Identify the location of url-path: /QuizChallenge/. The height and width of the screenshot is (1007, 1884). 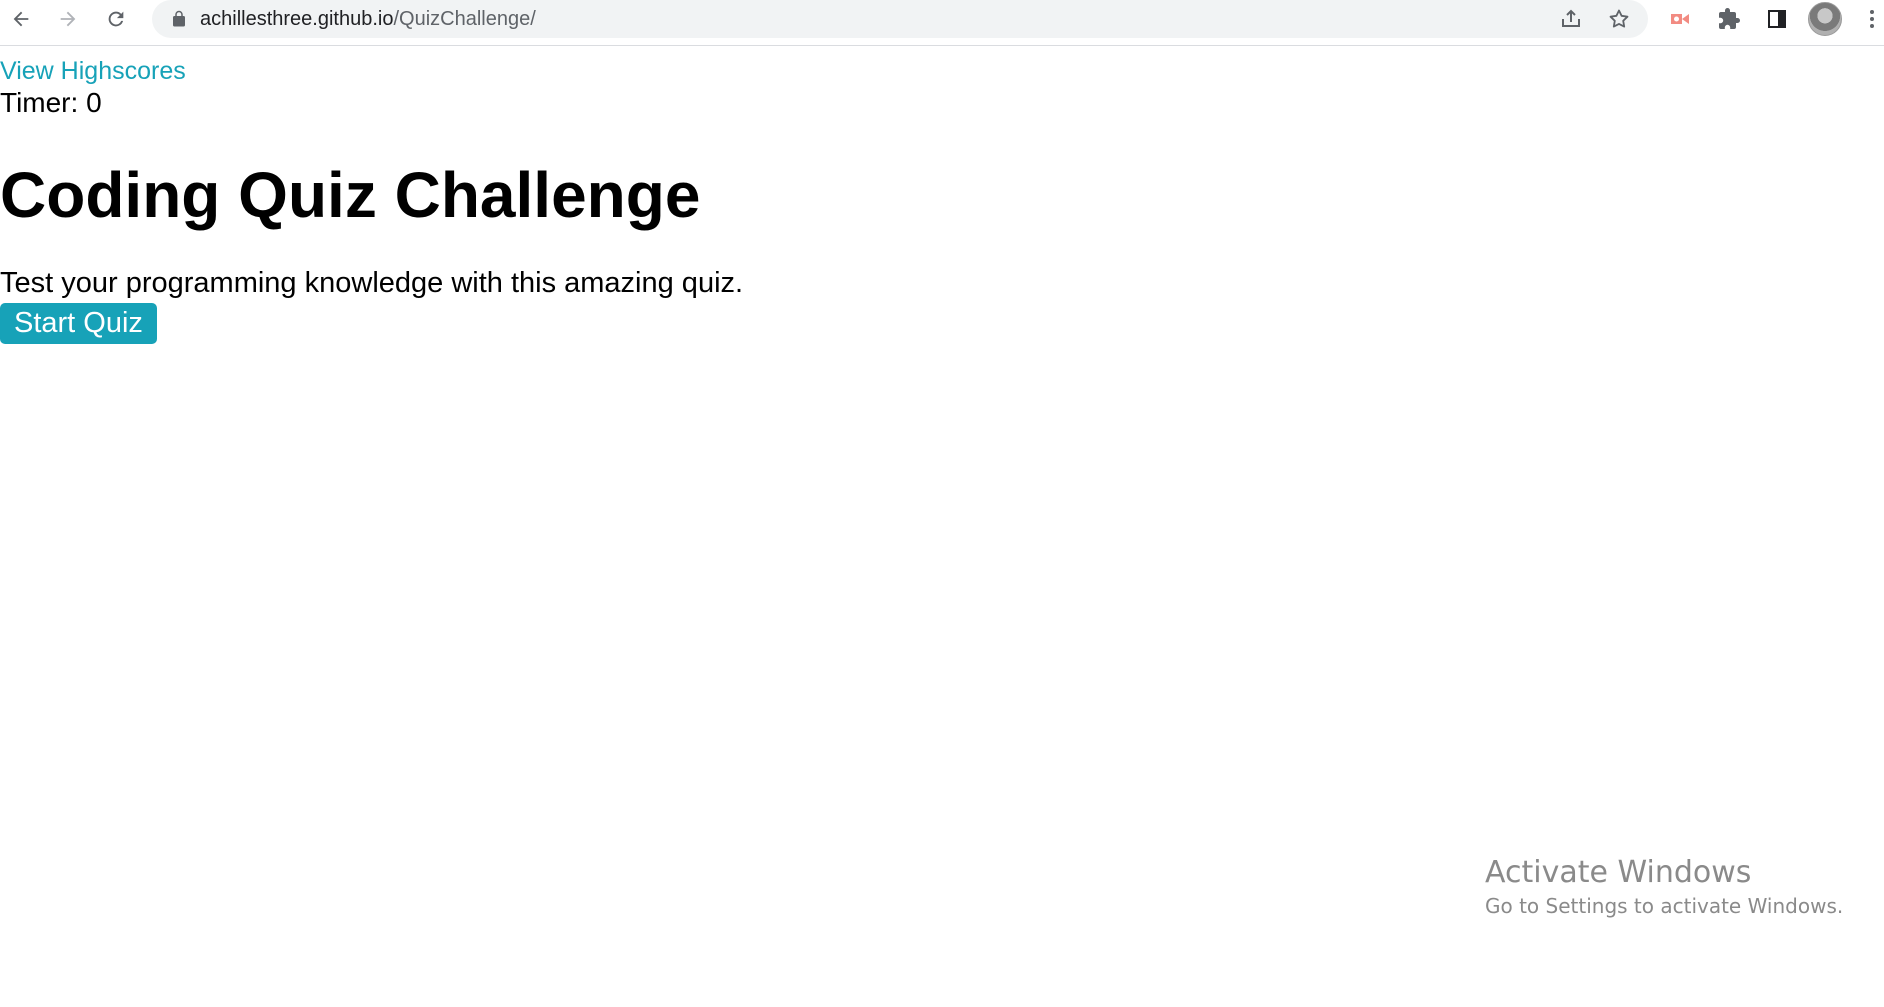
(464, 19).